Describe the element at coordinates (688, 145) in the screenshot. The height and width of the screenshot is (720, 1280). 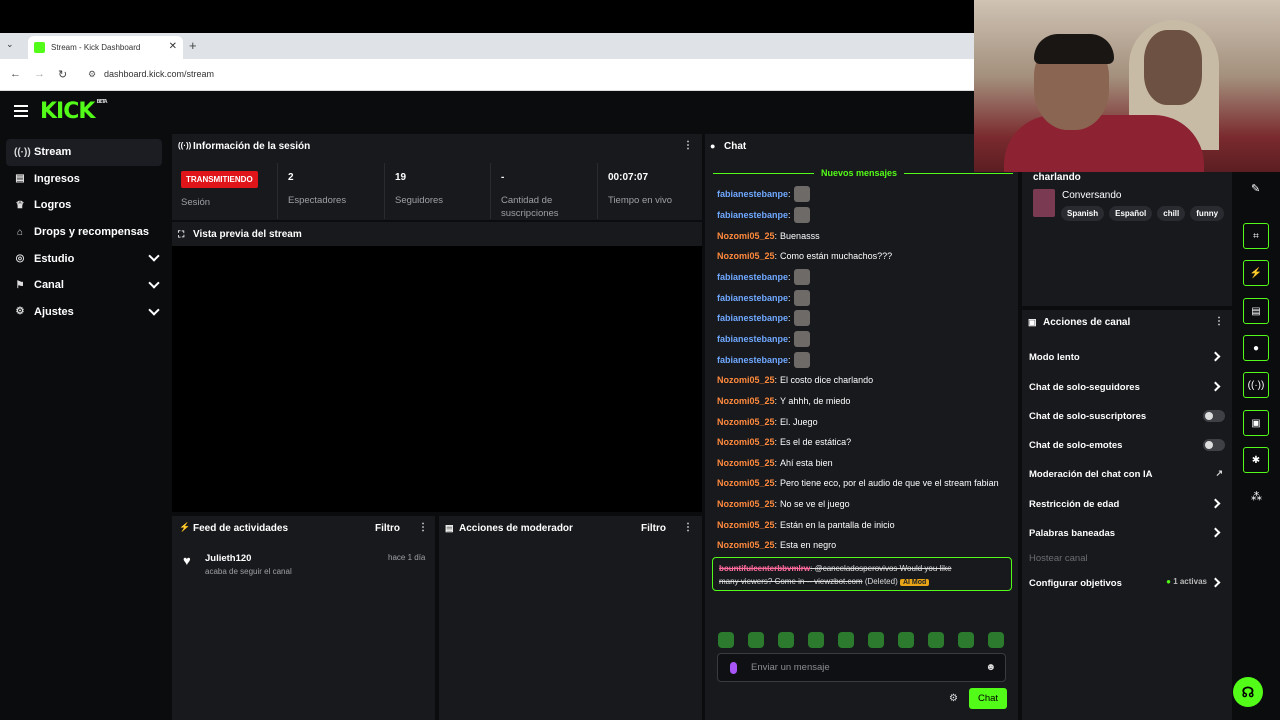
I see `session-more-icon: ⋮` at that location.